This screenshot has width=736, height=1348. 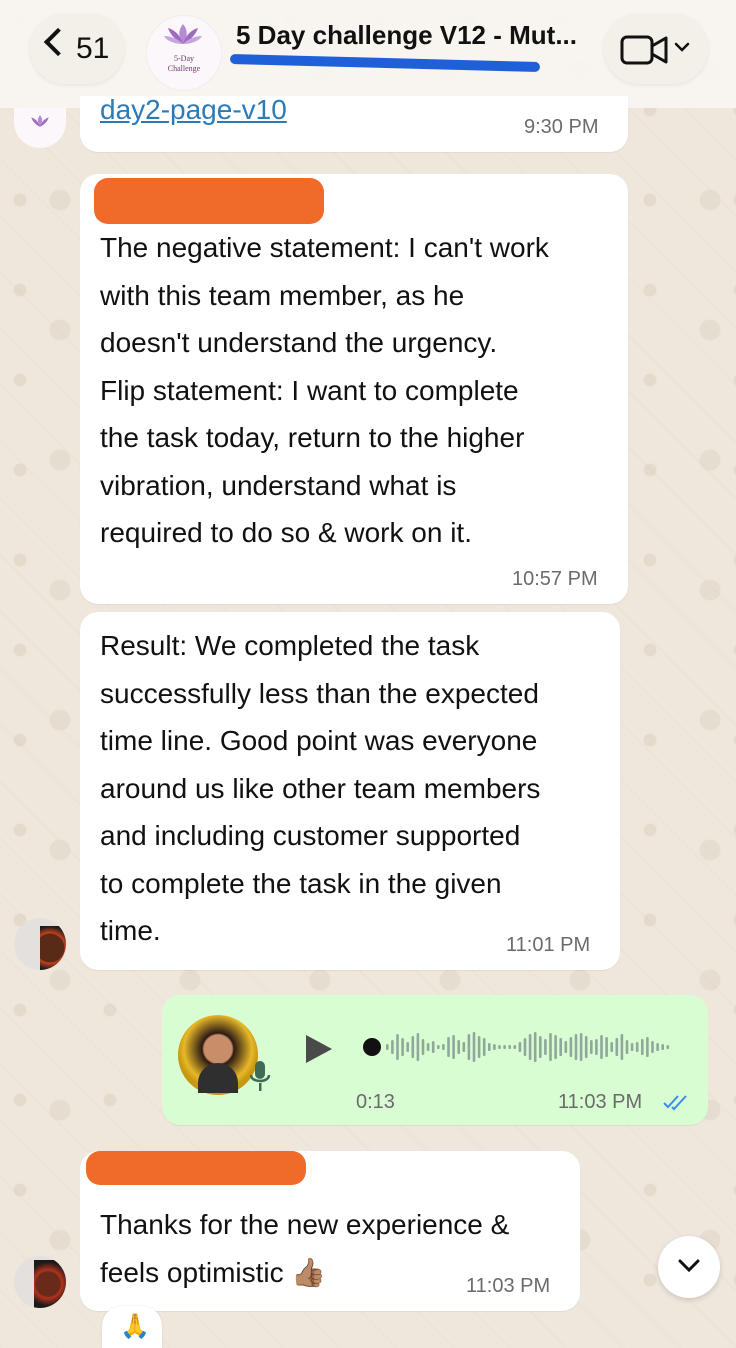 What do you see at coordinates (372, 1047) in the screenshot?
I see `waveform-progress-dot` at bounding box center [372, 1047].